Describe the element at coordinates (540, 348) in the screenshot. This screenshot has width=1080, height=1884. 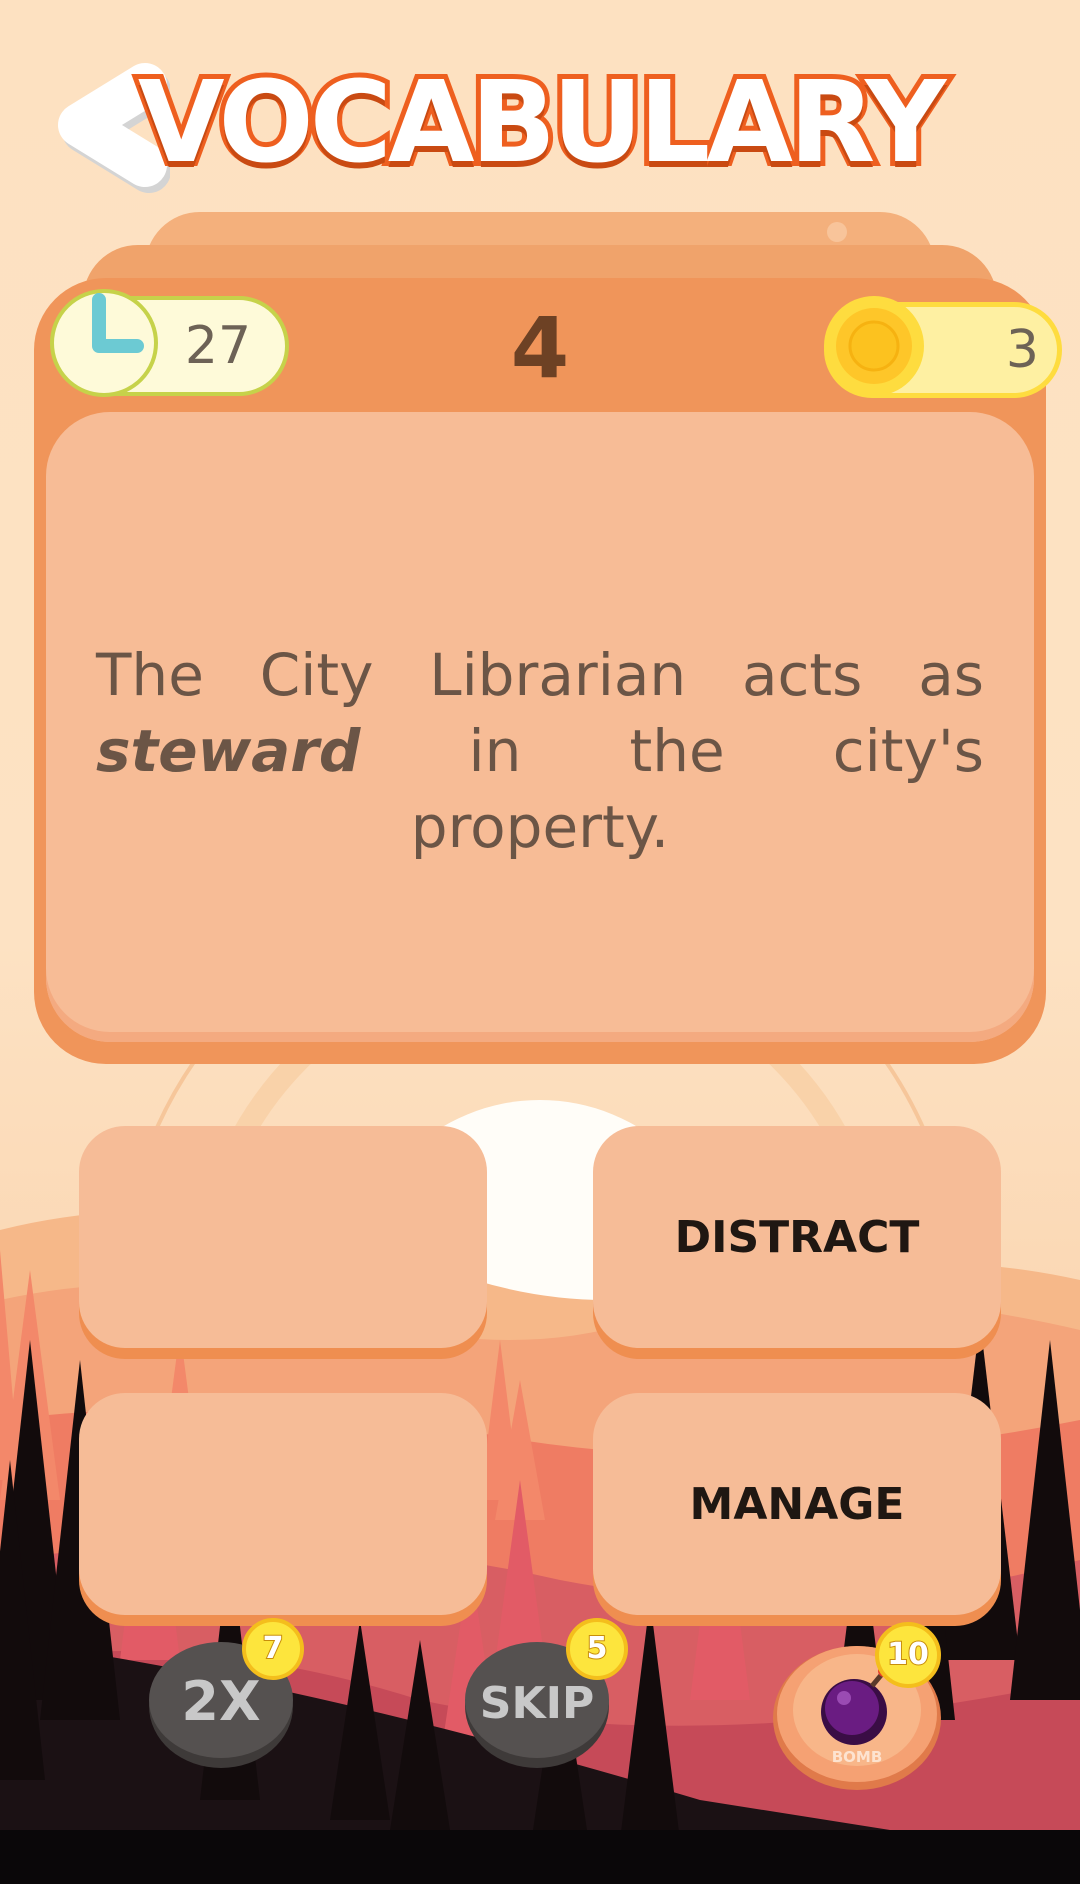
I see `question-number: 4` at that location.